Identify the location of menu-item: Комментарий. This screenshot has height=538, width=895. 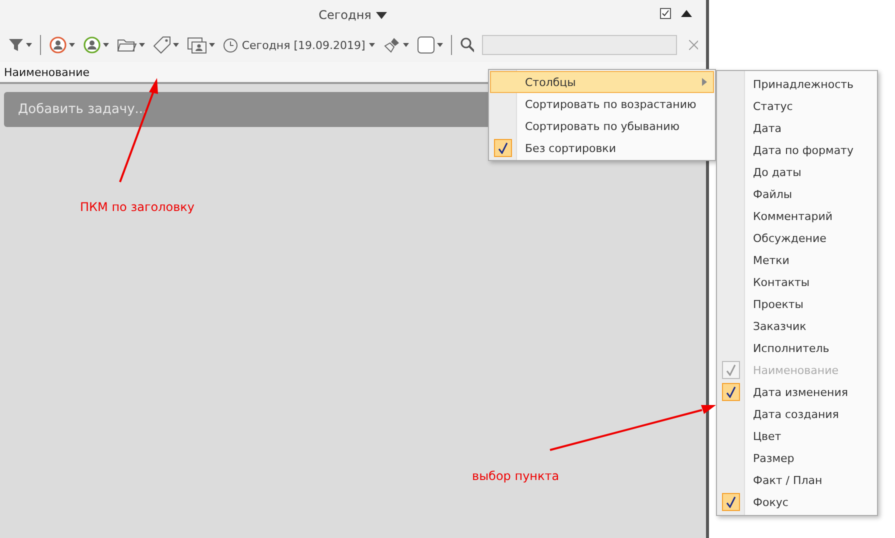
(797, 216).